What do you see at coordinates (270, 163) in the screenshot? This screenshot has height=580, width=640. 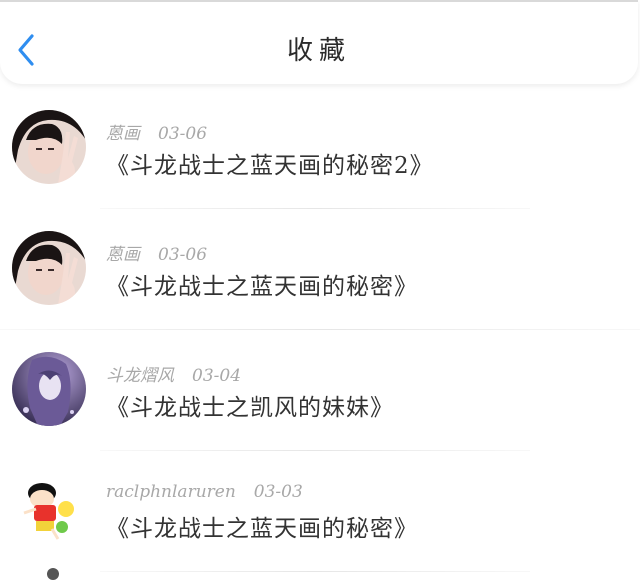 I see `work-title: 《斗龙战士之蓝天画的秘密2》` at bounding box center [270, 163].